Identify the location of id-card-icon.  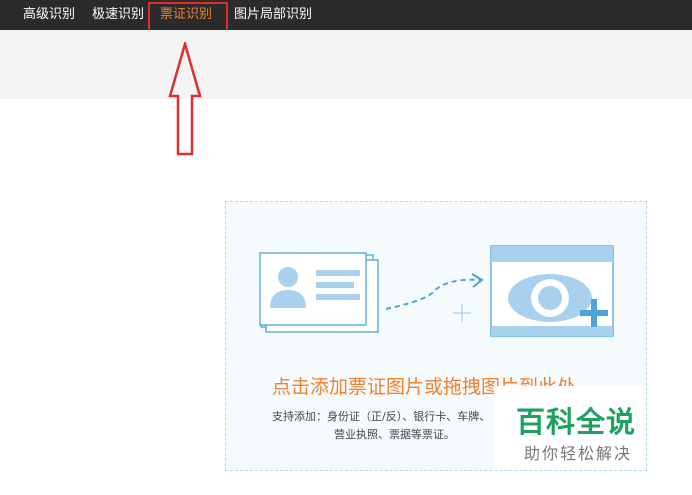
(319, 292).